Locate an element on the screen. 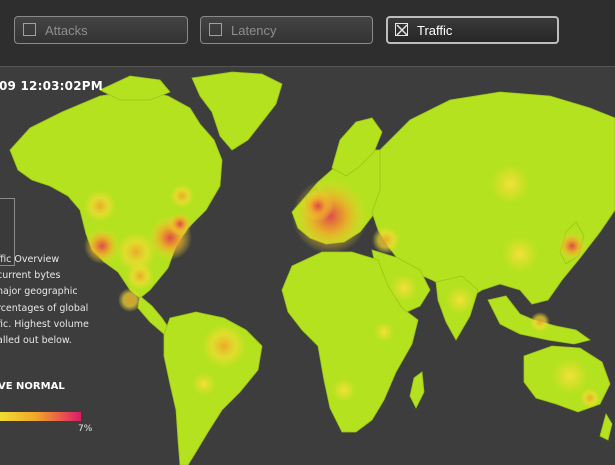 This screenshot has width=615, height=465. new-zealand is located at coordinates (606, 426).